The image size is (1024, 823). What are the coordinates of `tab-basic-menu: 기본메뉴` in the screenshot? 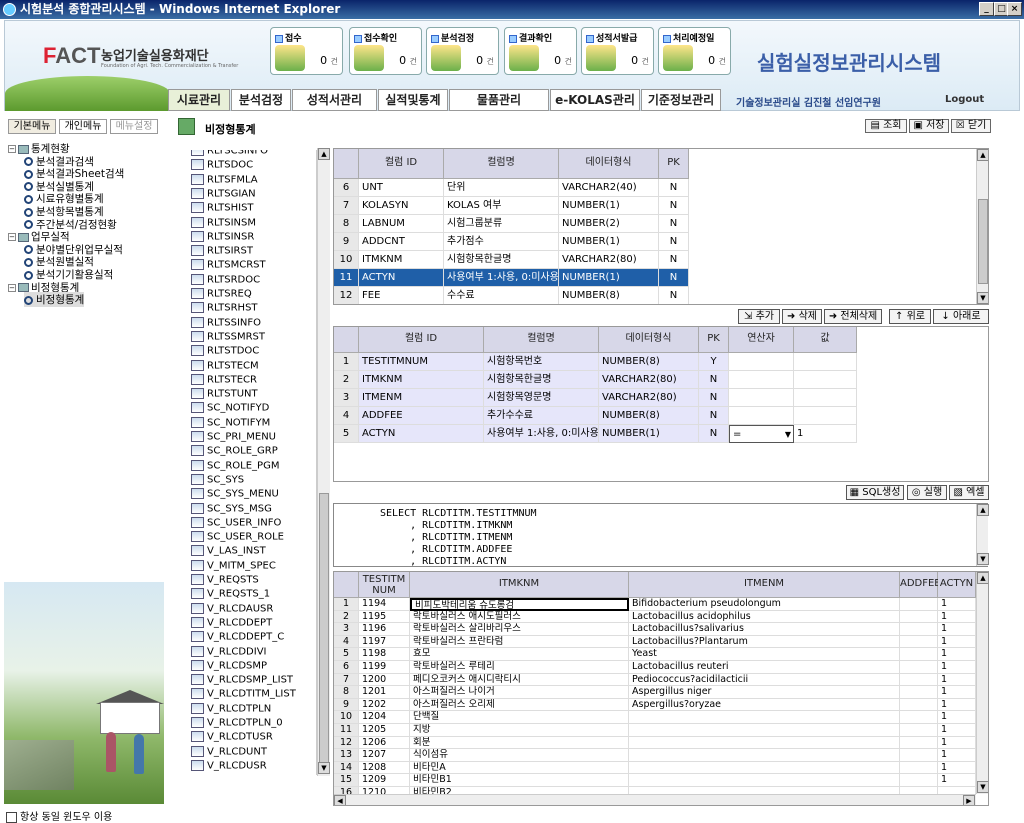 It's located at (32, 126).